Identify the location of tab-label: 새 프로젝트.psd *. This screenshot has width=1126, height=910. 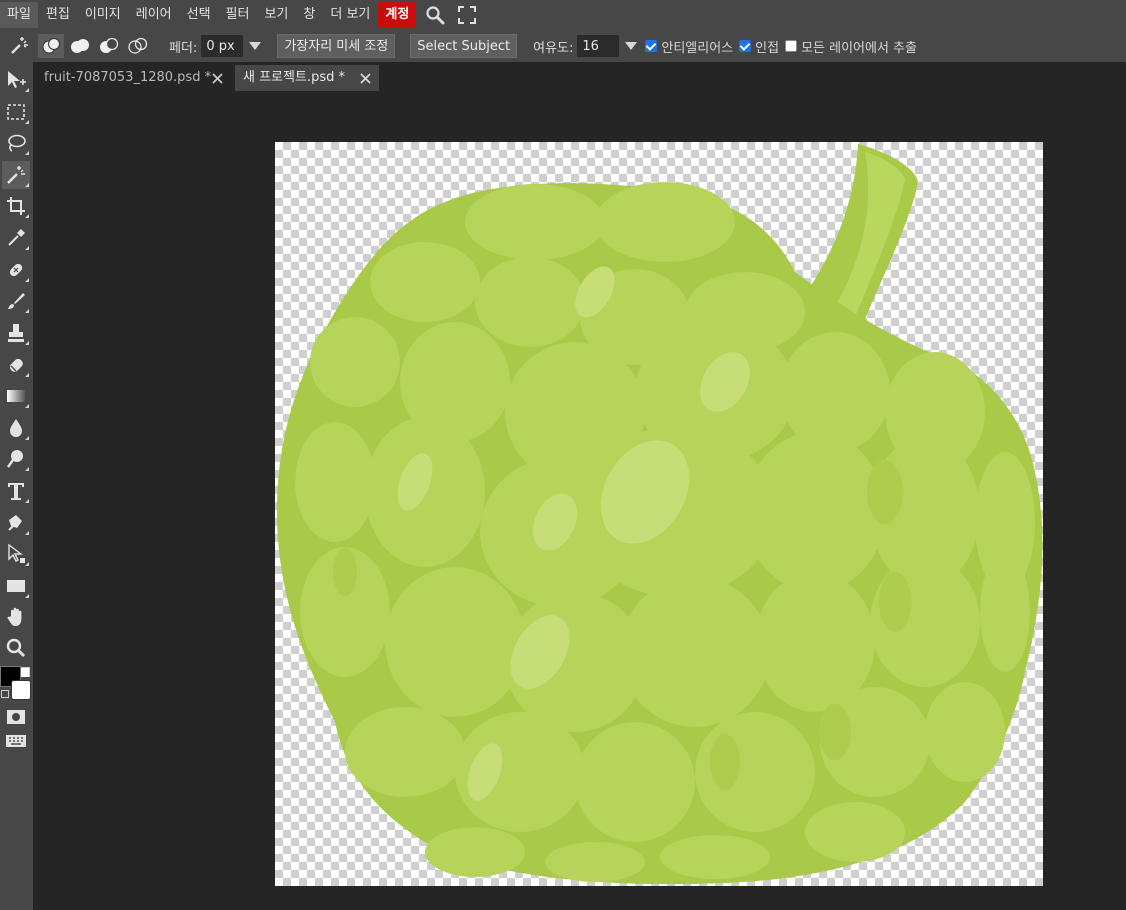
(294, 77).